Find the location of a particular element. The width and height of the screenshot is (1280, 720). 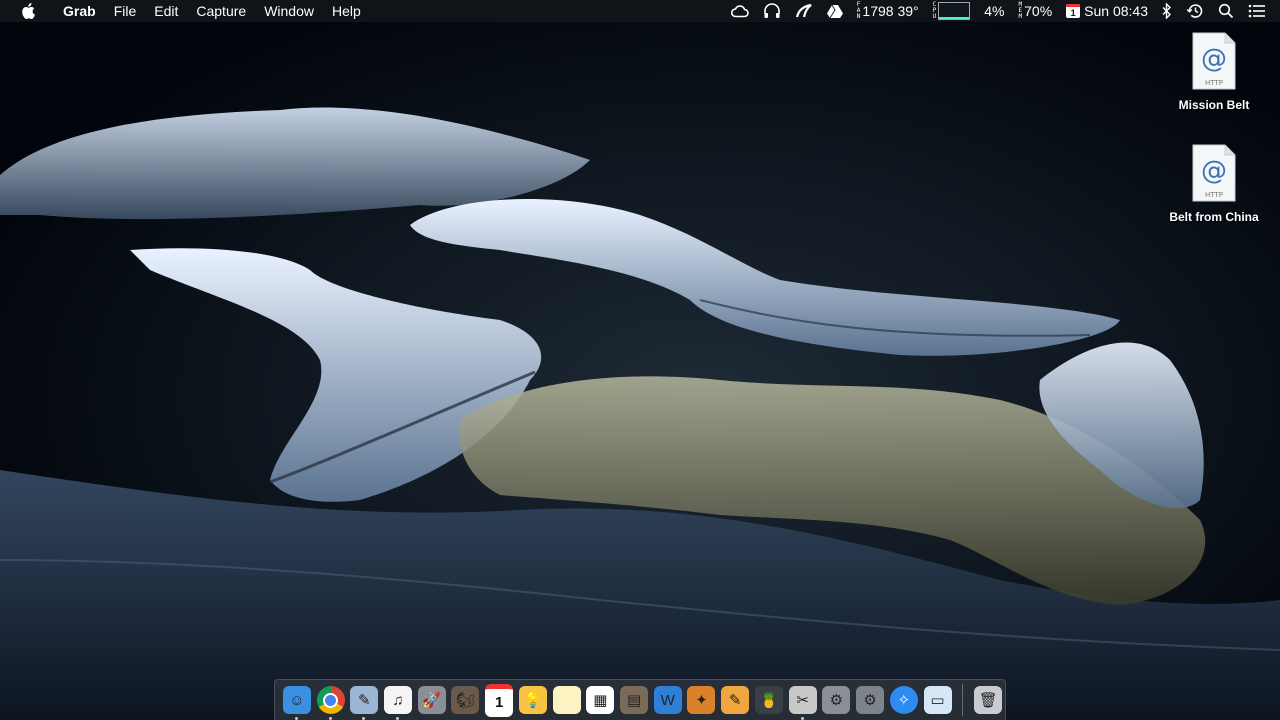

dock-separator is located at coordinates (963, 700).